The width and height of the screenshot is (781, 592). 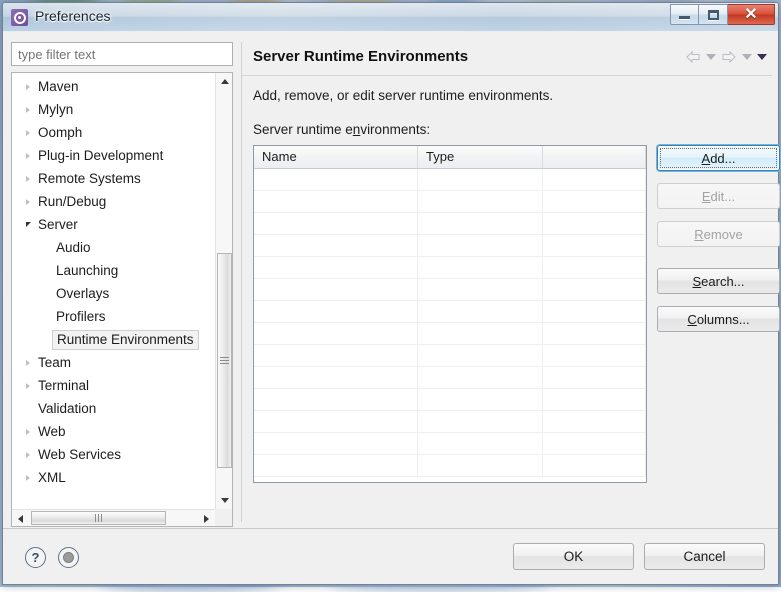 I want to click on tree-vertical-scrollbar, so click(x=223, y=291).